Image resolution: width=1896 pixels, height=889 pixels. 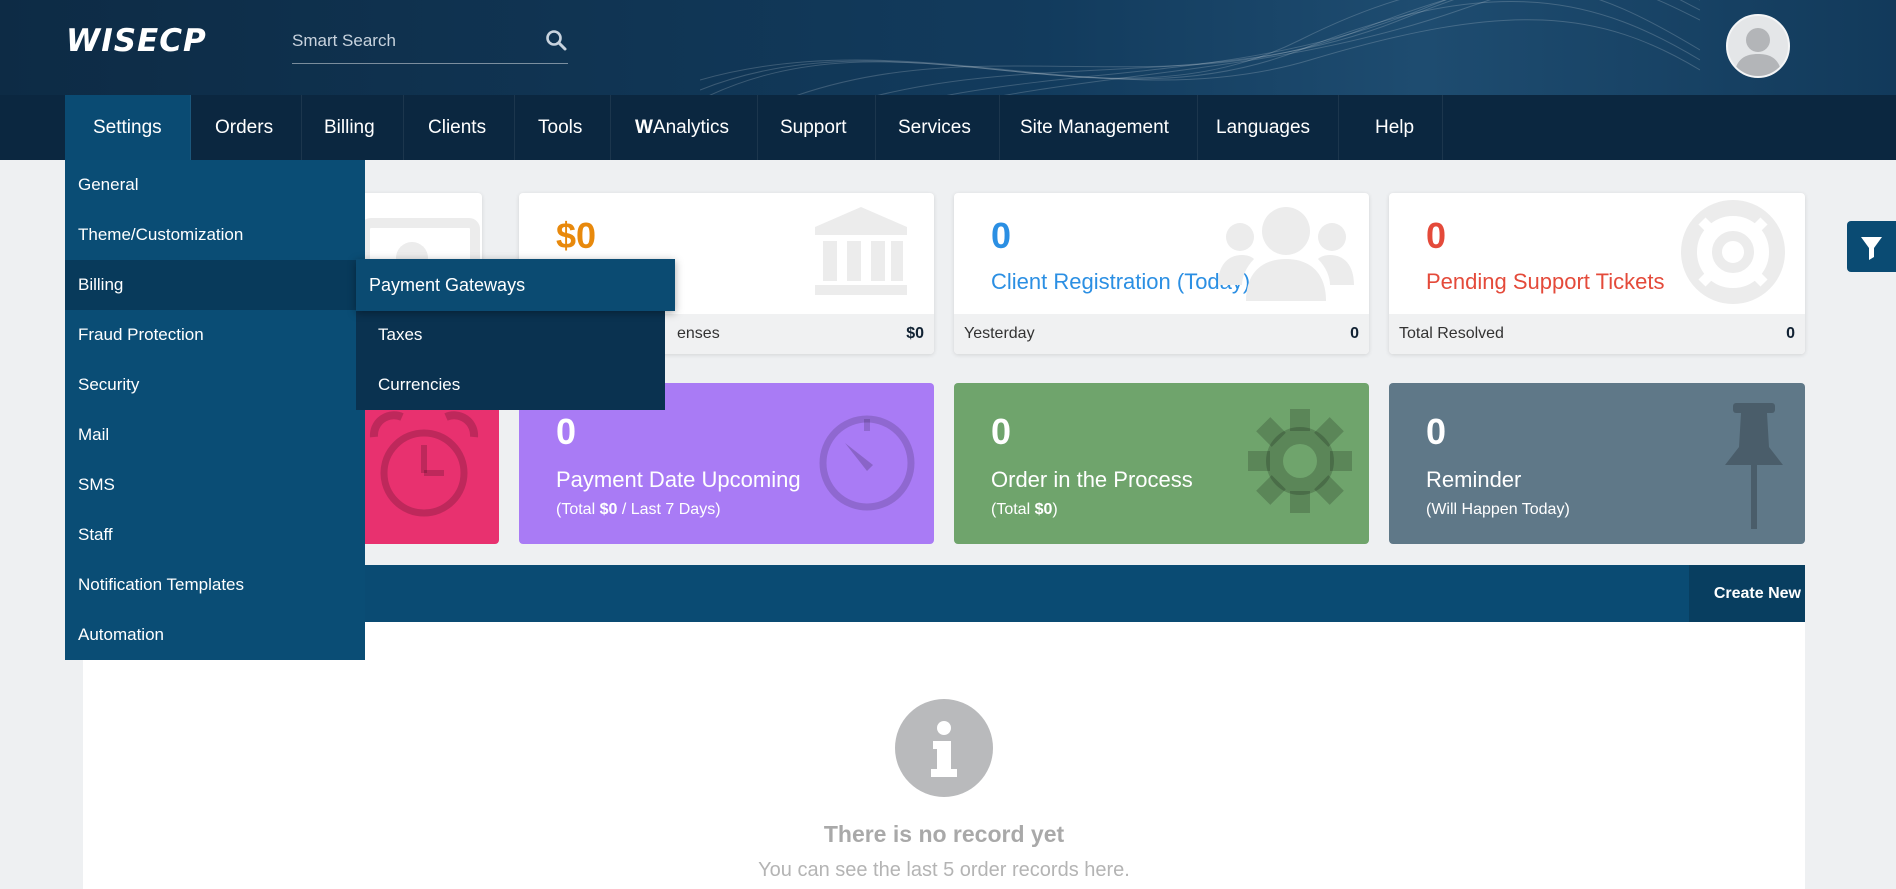 What do you see at coordinates (1733, 252) in the screenshot?
I see `lifebuoy-icon` at bounding box center [1733, 252].